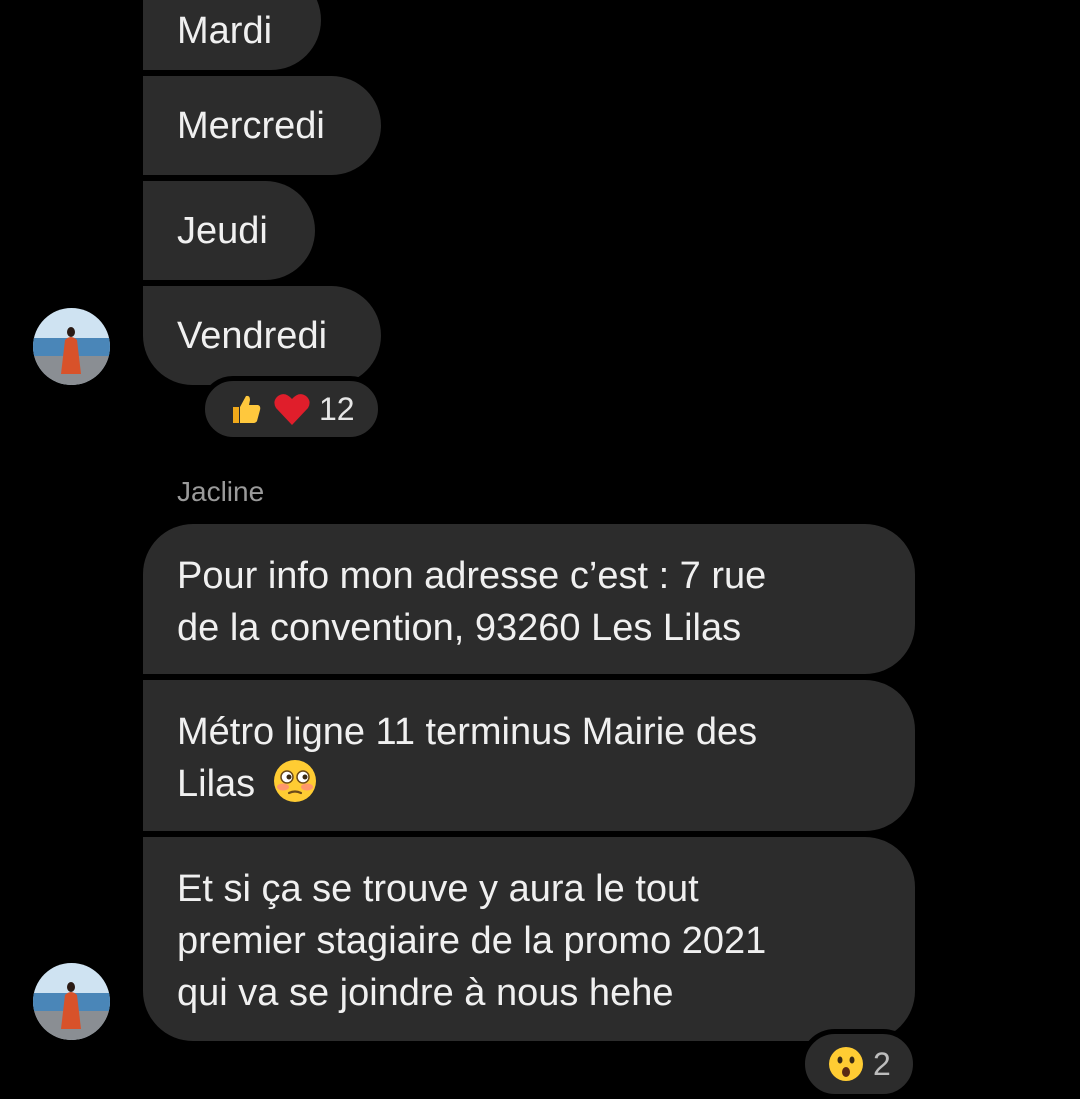  What do you see at coordinates (529, 784) in the screenshot?
I see `message-line: Lilas` at bounding box center [529, 784].